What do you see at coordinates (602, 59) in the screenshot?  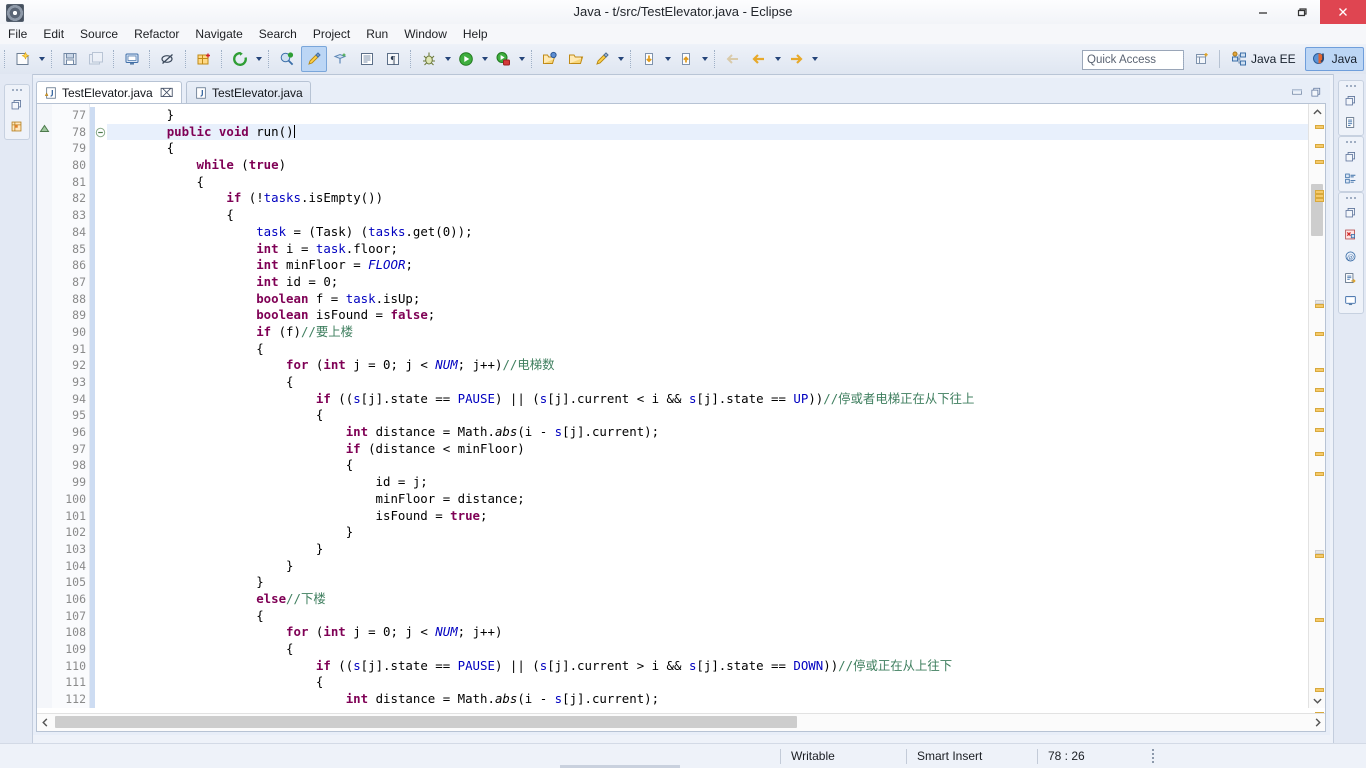 I see `search-icon` at bounding box center [602, 59].